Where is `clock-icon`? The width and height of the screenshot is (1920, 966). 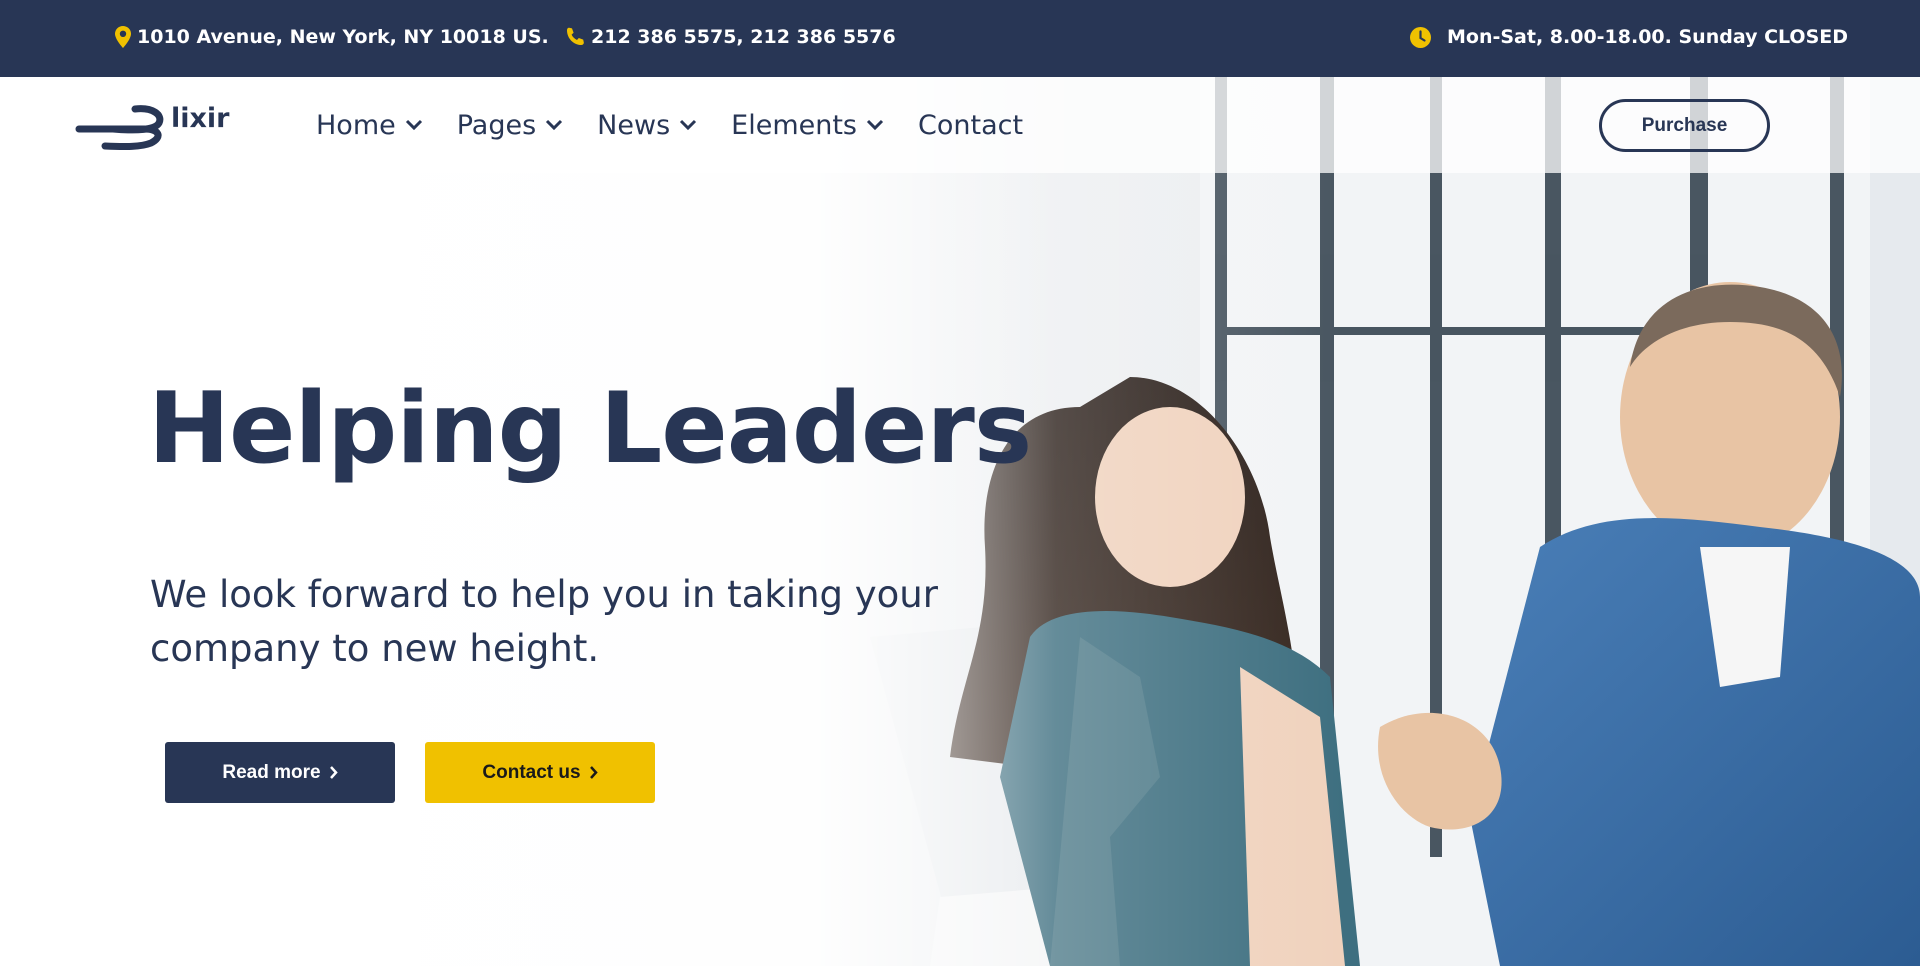
clock-icon is located at coordinates (1420, 37).